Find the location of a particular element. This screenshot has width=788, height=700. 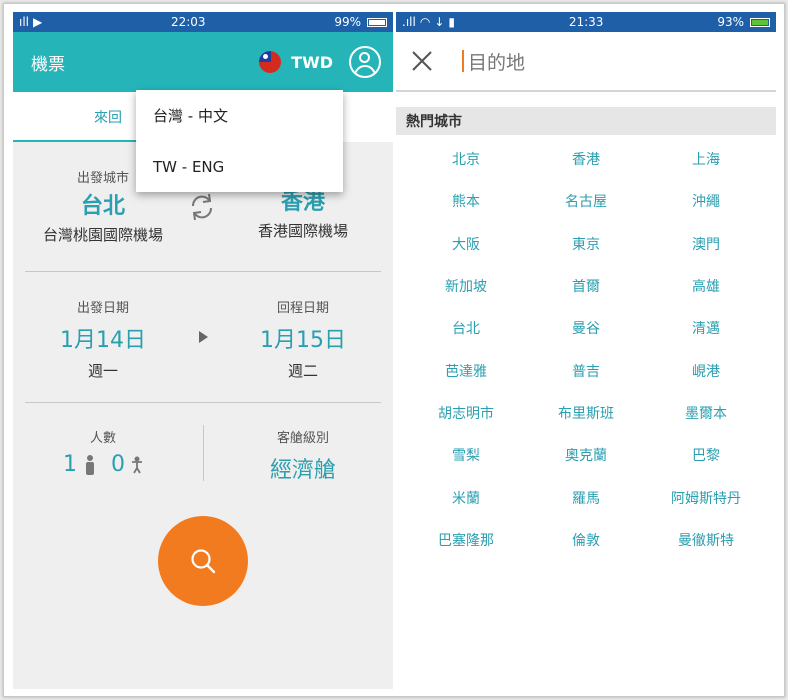

page-title: 機票 is located at coordinates (48, 64).